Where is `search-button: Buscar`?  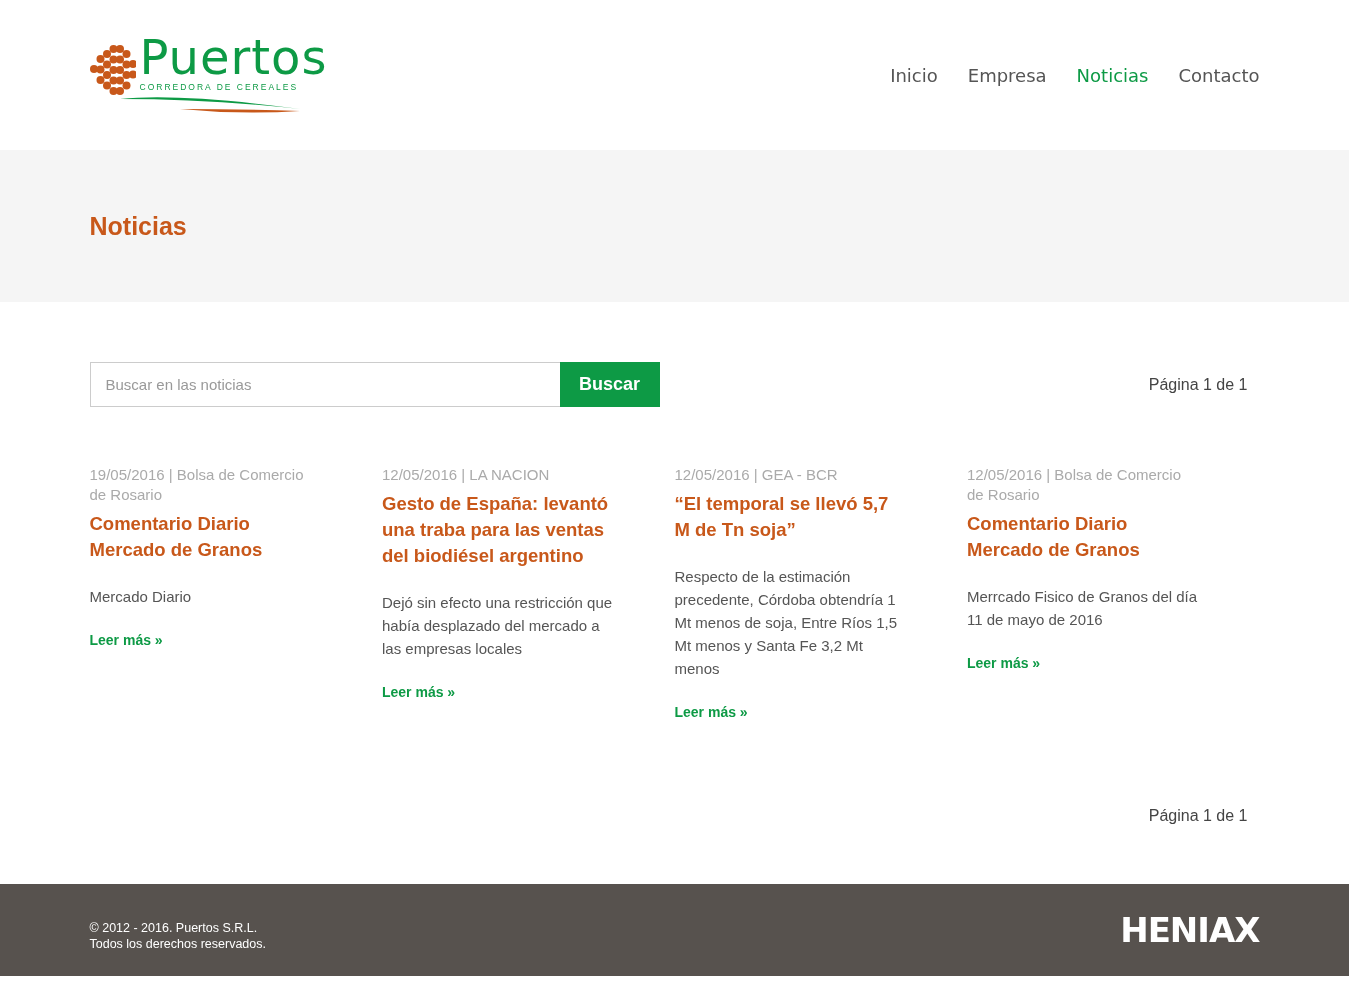
search-button: Buscar is located at coordinates (609, 384).